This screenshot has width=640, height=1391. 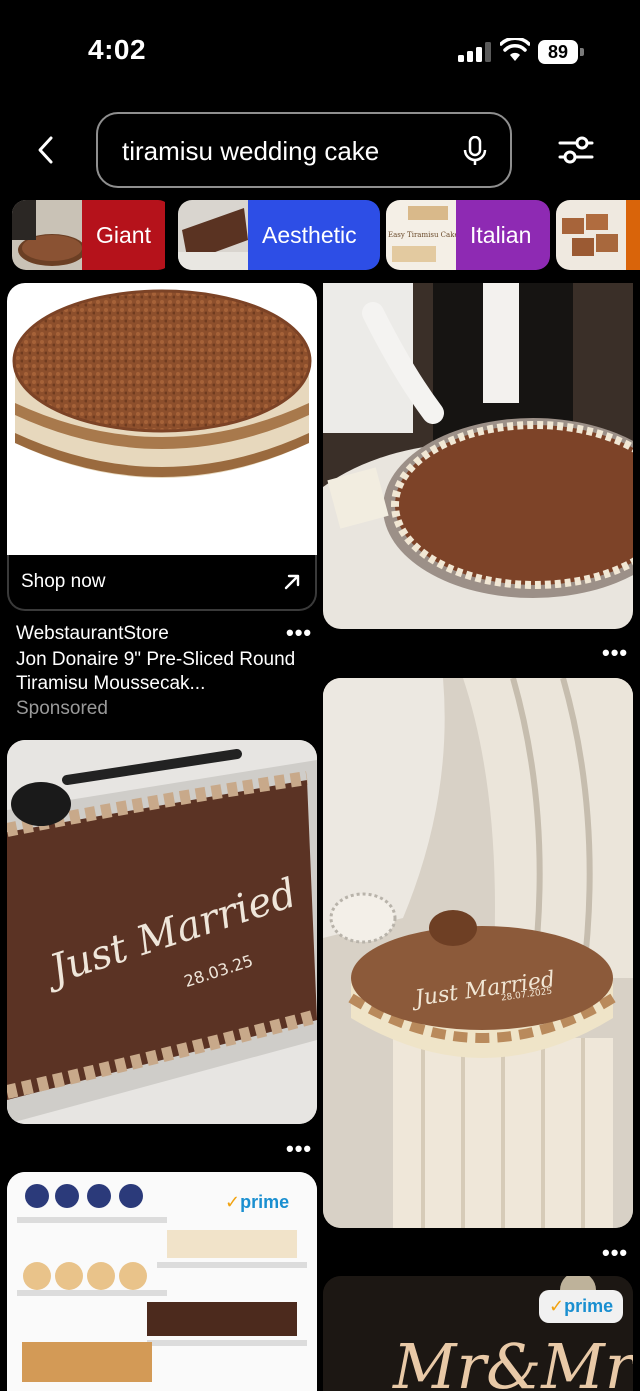 I want to click on back-button, so click(x=46, y=150).